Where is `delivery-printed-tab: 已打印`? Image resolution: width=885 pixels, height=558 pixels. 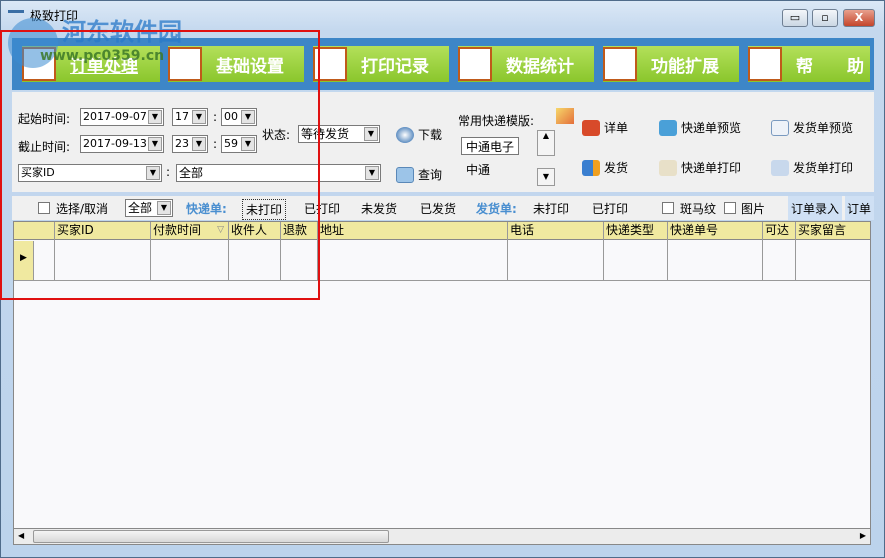 delivery-printed-tab: 已打印 is located at coordinates (610, 208).